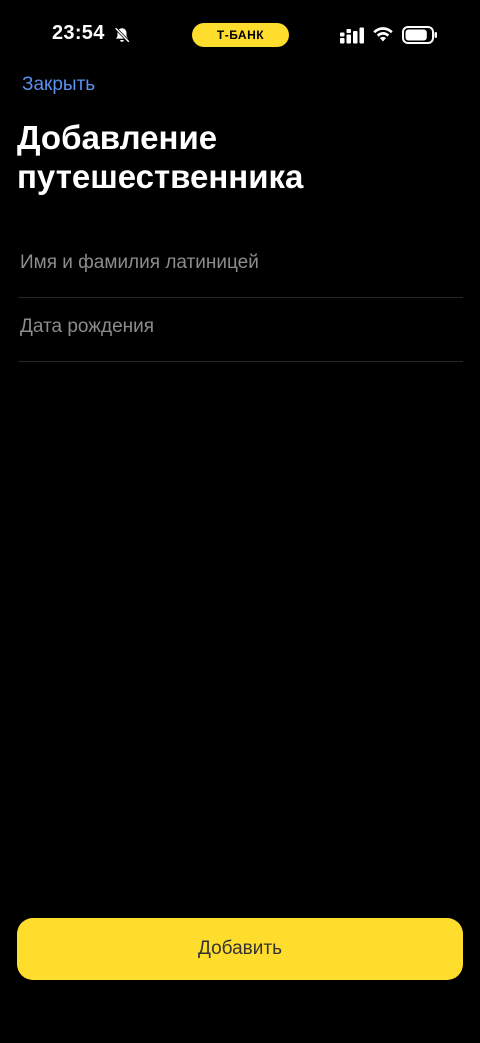  I want to click on cellular-signal-icon, so click(352, 35).